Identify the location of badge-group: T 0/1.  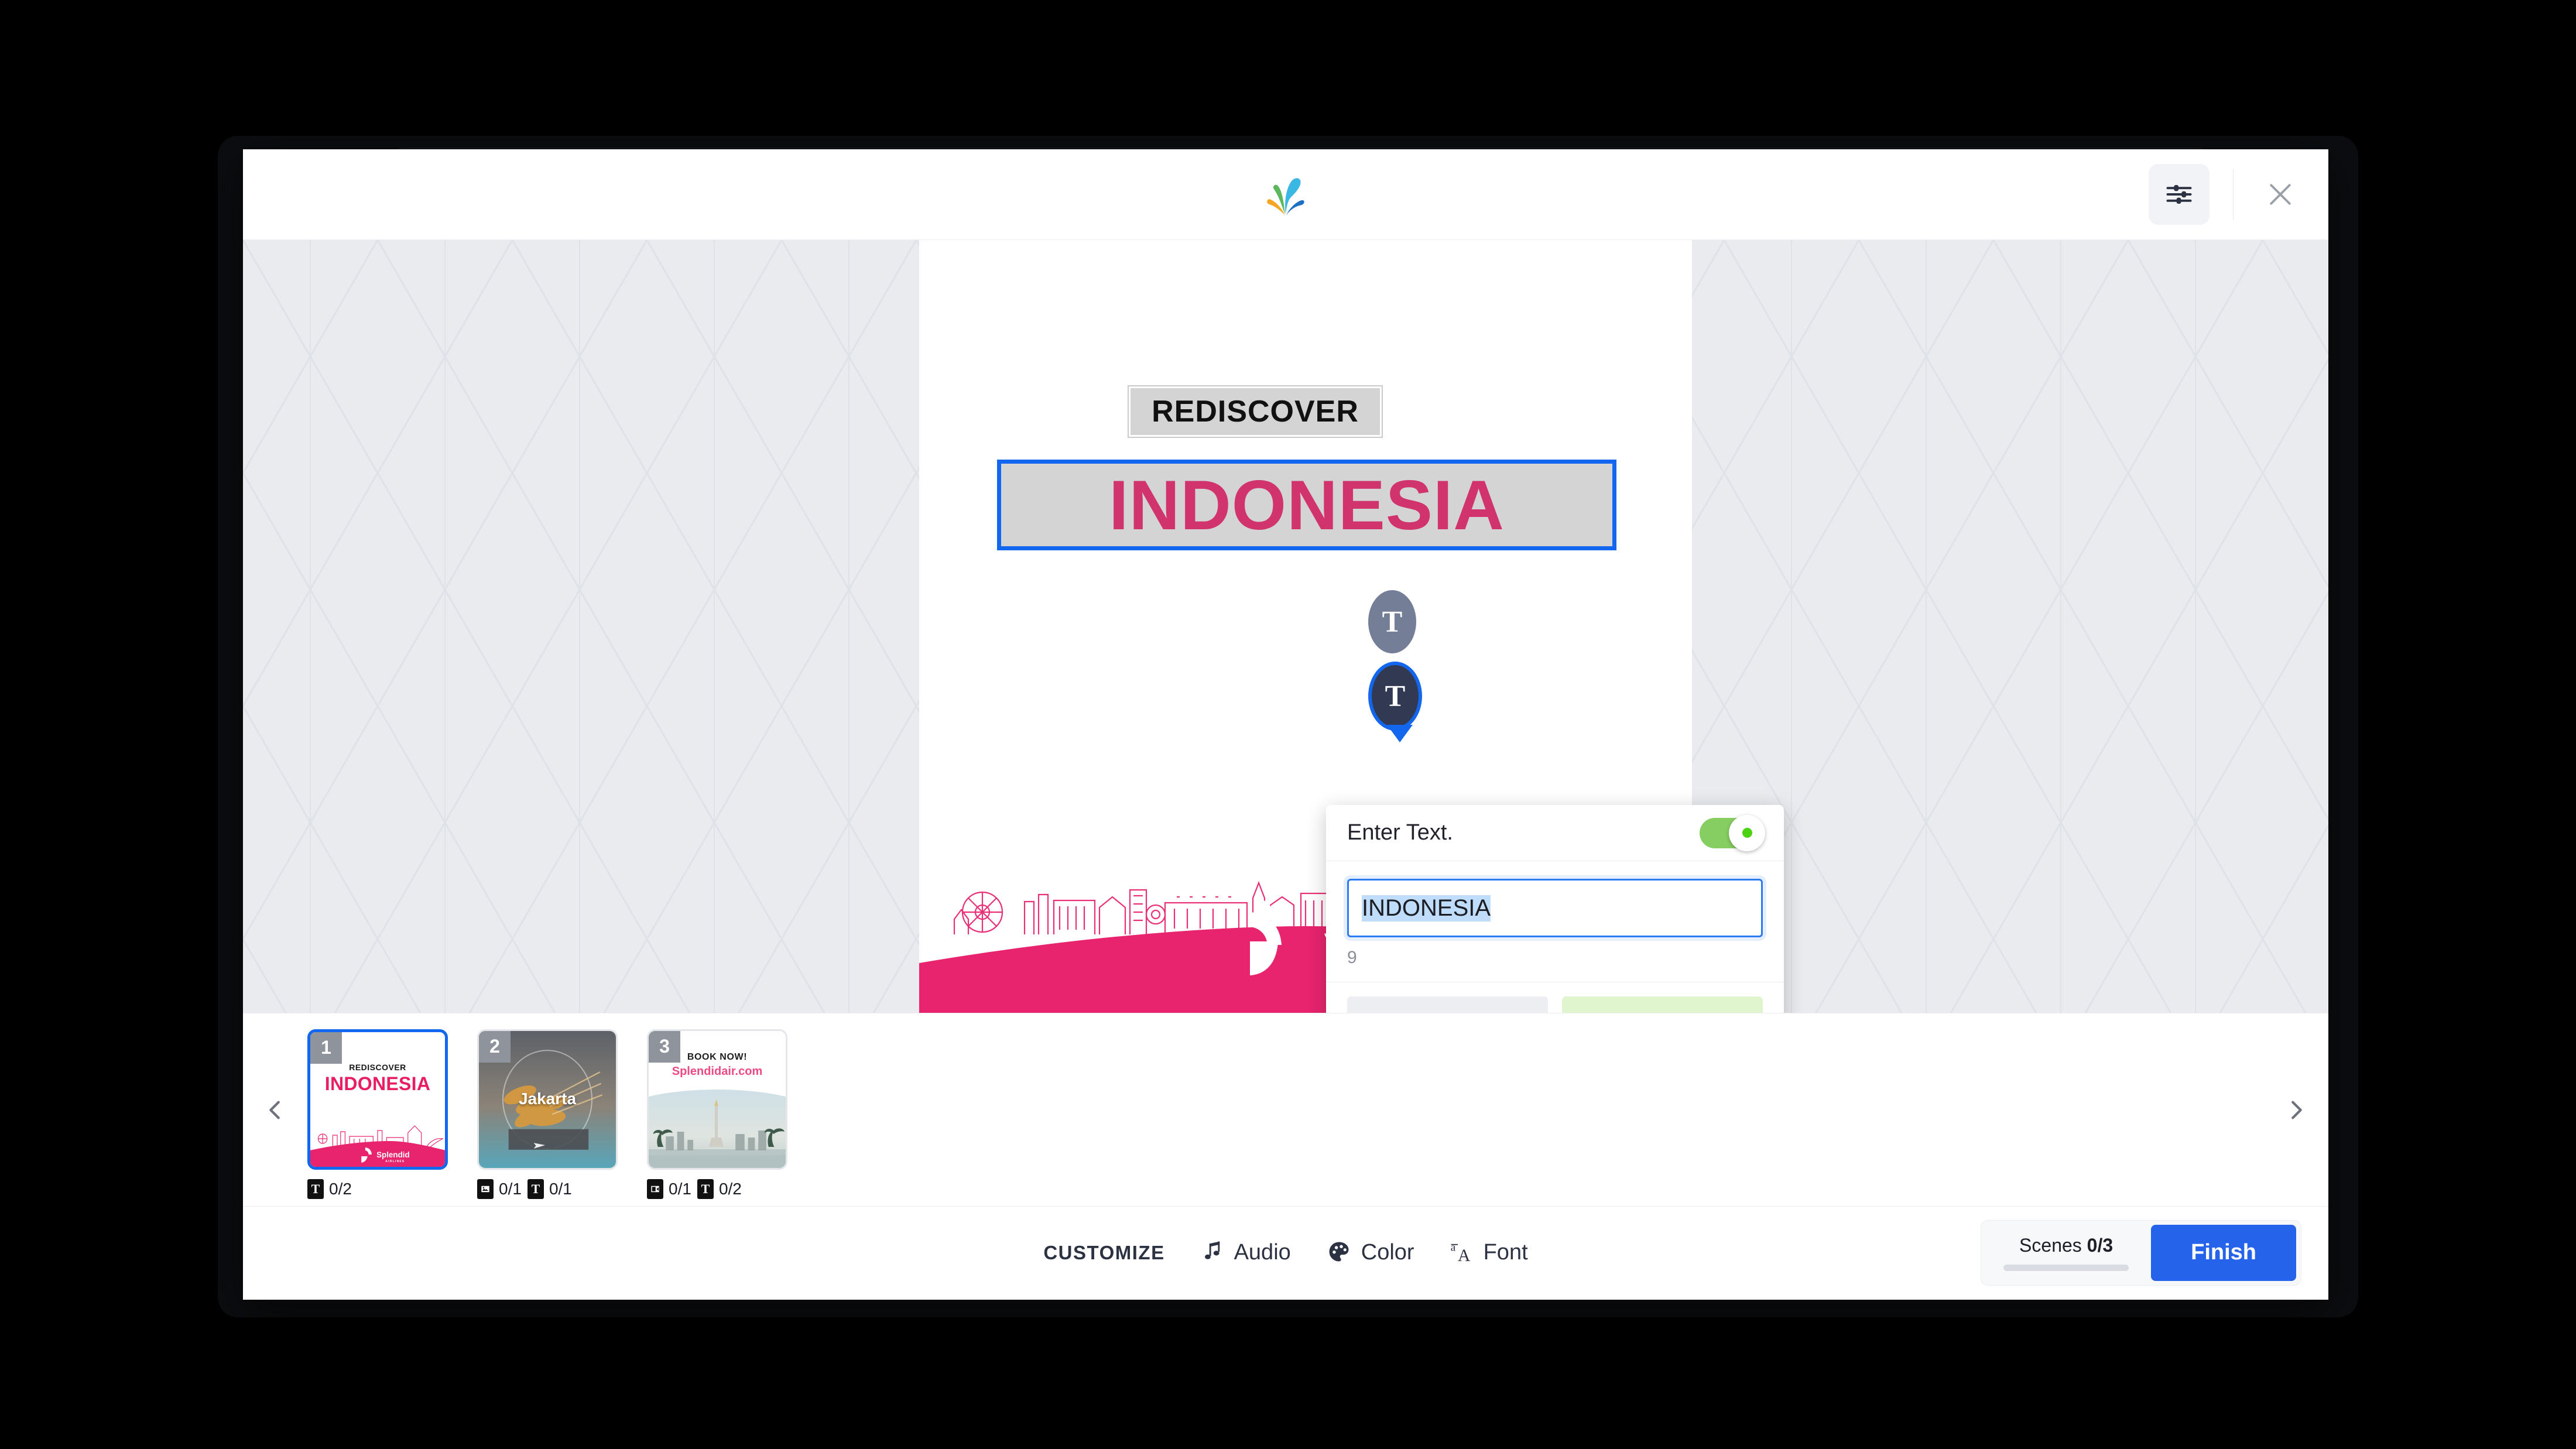
(549, 1189).